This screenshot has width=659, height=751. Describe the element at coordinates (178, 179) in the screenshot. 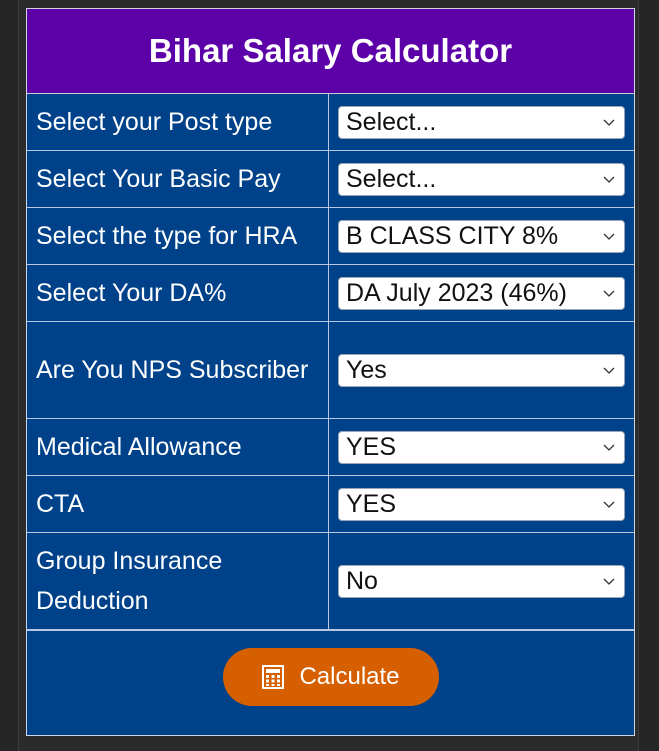

I see `field-label: Select Your Basic Pay` at that location.